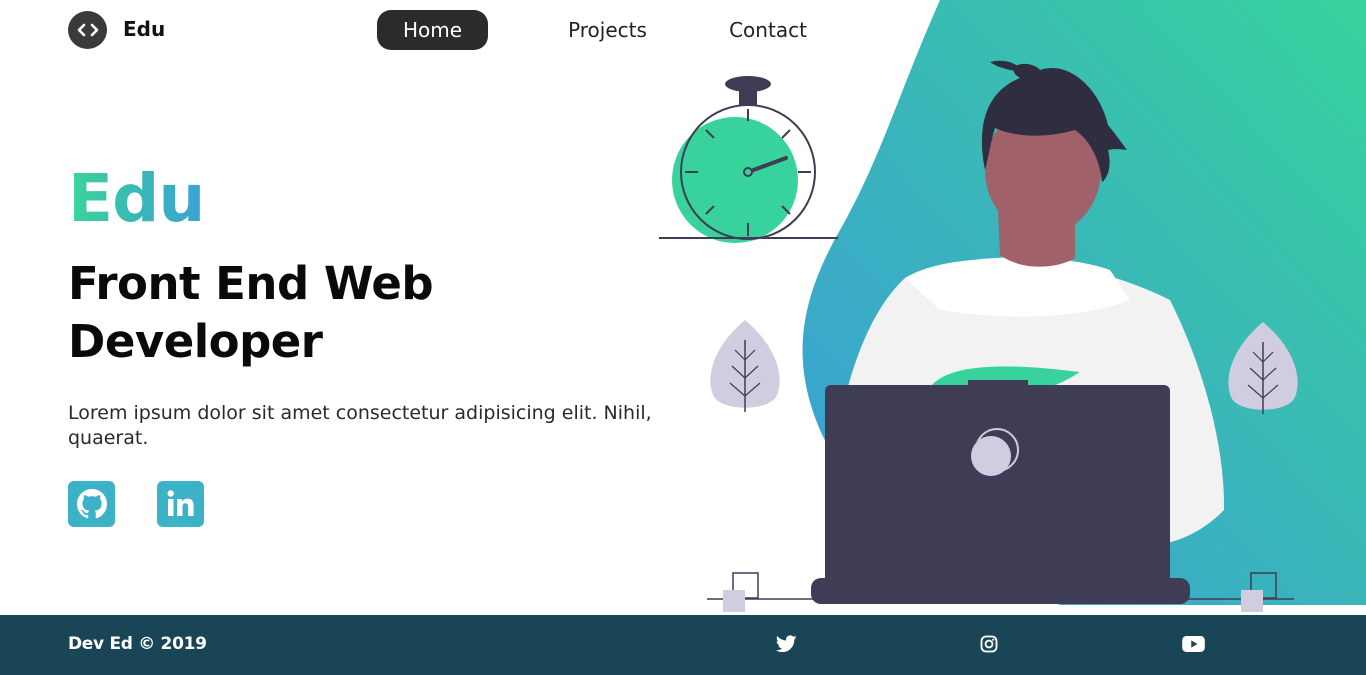 Image resolution: width=1366 pixels, height=675 pixels. Describe the element at coordinates (1193, 644) in the screenshot. I see `youtube-icon` at that location.